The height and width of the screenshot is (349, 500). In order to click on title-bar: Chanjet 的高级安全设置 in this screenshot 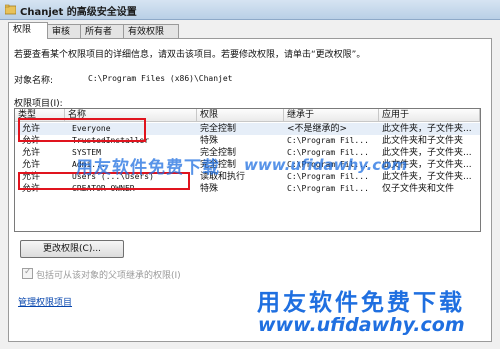, I will do `click(250, 10)`.